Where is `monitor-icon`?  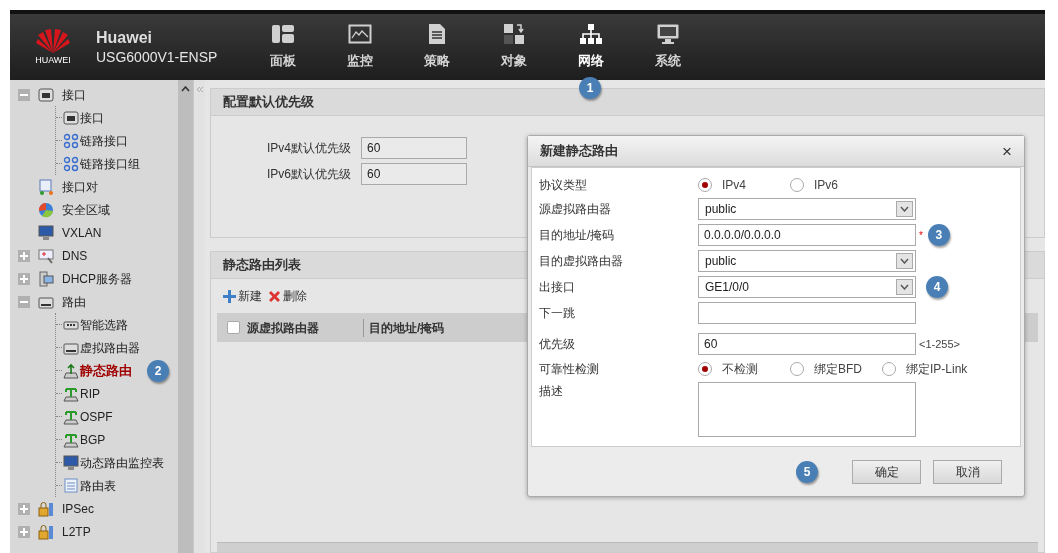
monitor-icon is located at coordinates (667, 34).